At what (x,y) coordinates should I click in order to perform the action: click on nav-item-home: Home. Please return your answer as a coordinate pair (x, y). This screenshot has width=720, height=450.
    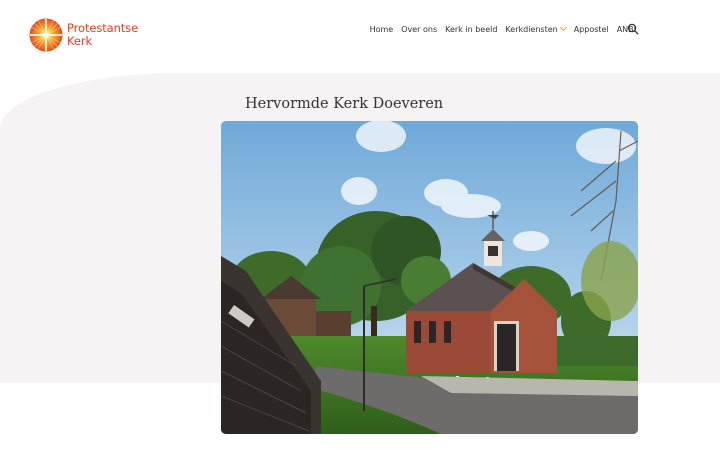
    Looking at the image, I should click on (382, 29).